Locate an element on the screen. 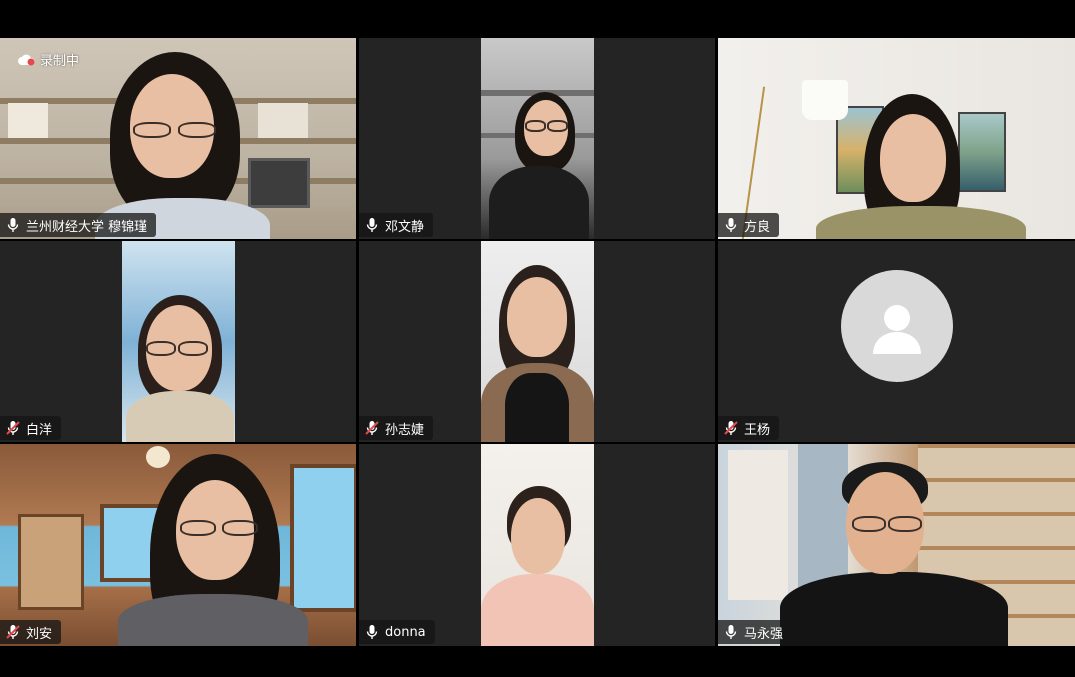  participant-avatar is located at coordinates (896, 325).